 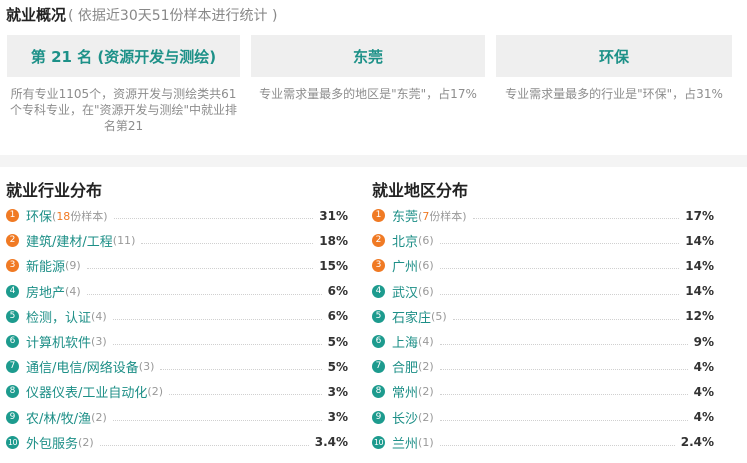 I want to click on industry-row: 10 外包服务 (2) 3.4%, so click(x=177, y=442).